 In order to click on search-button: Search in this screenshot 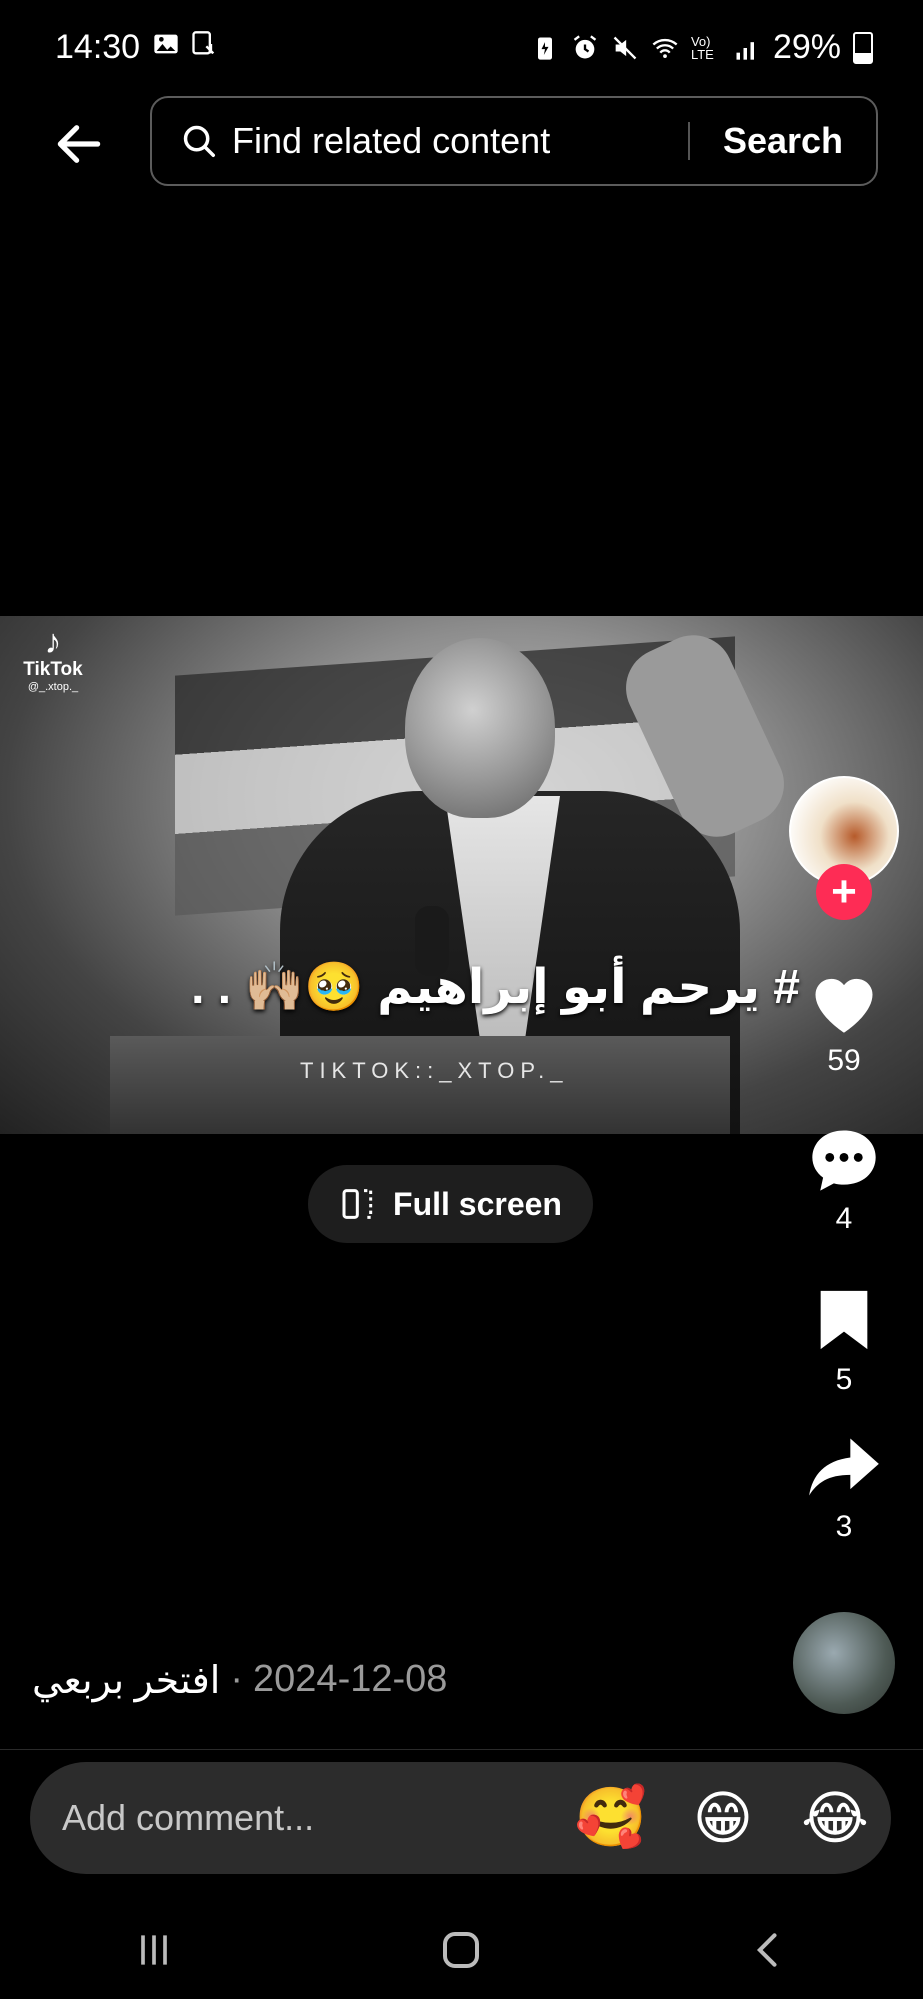, I will do `click(783, 141)`.